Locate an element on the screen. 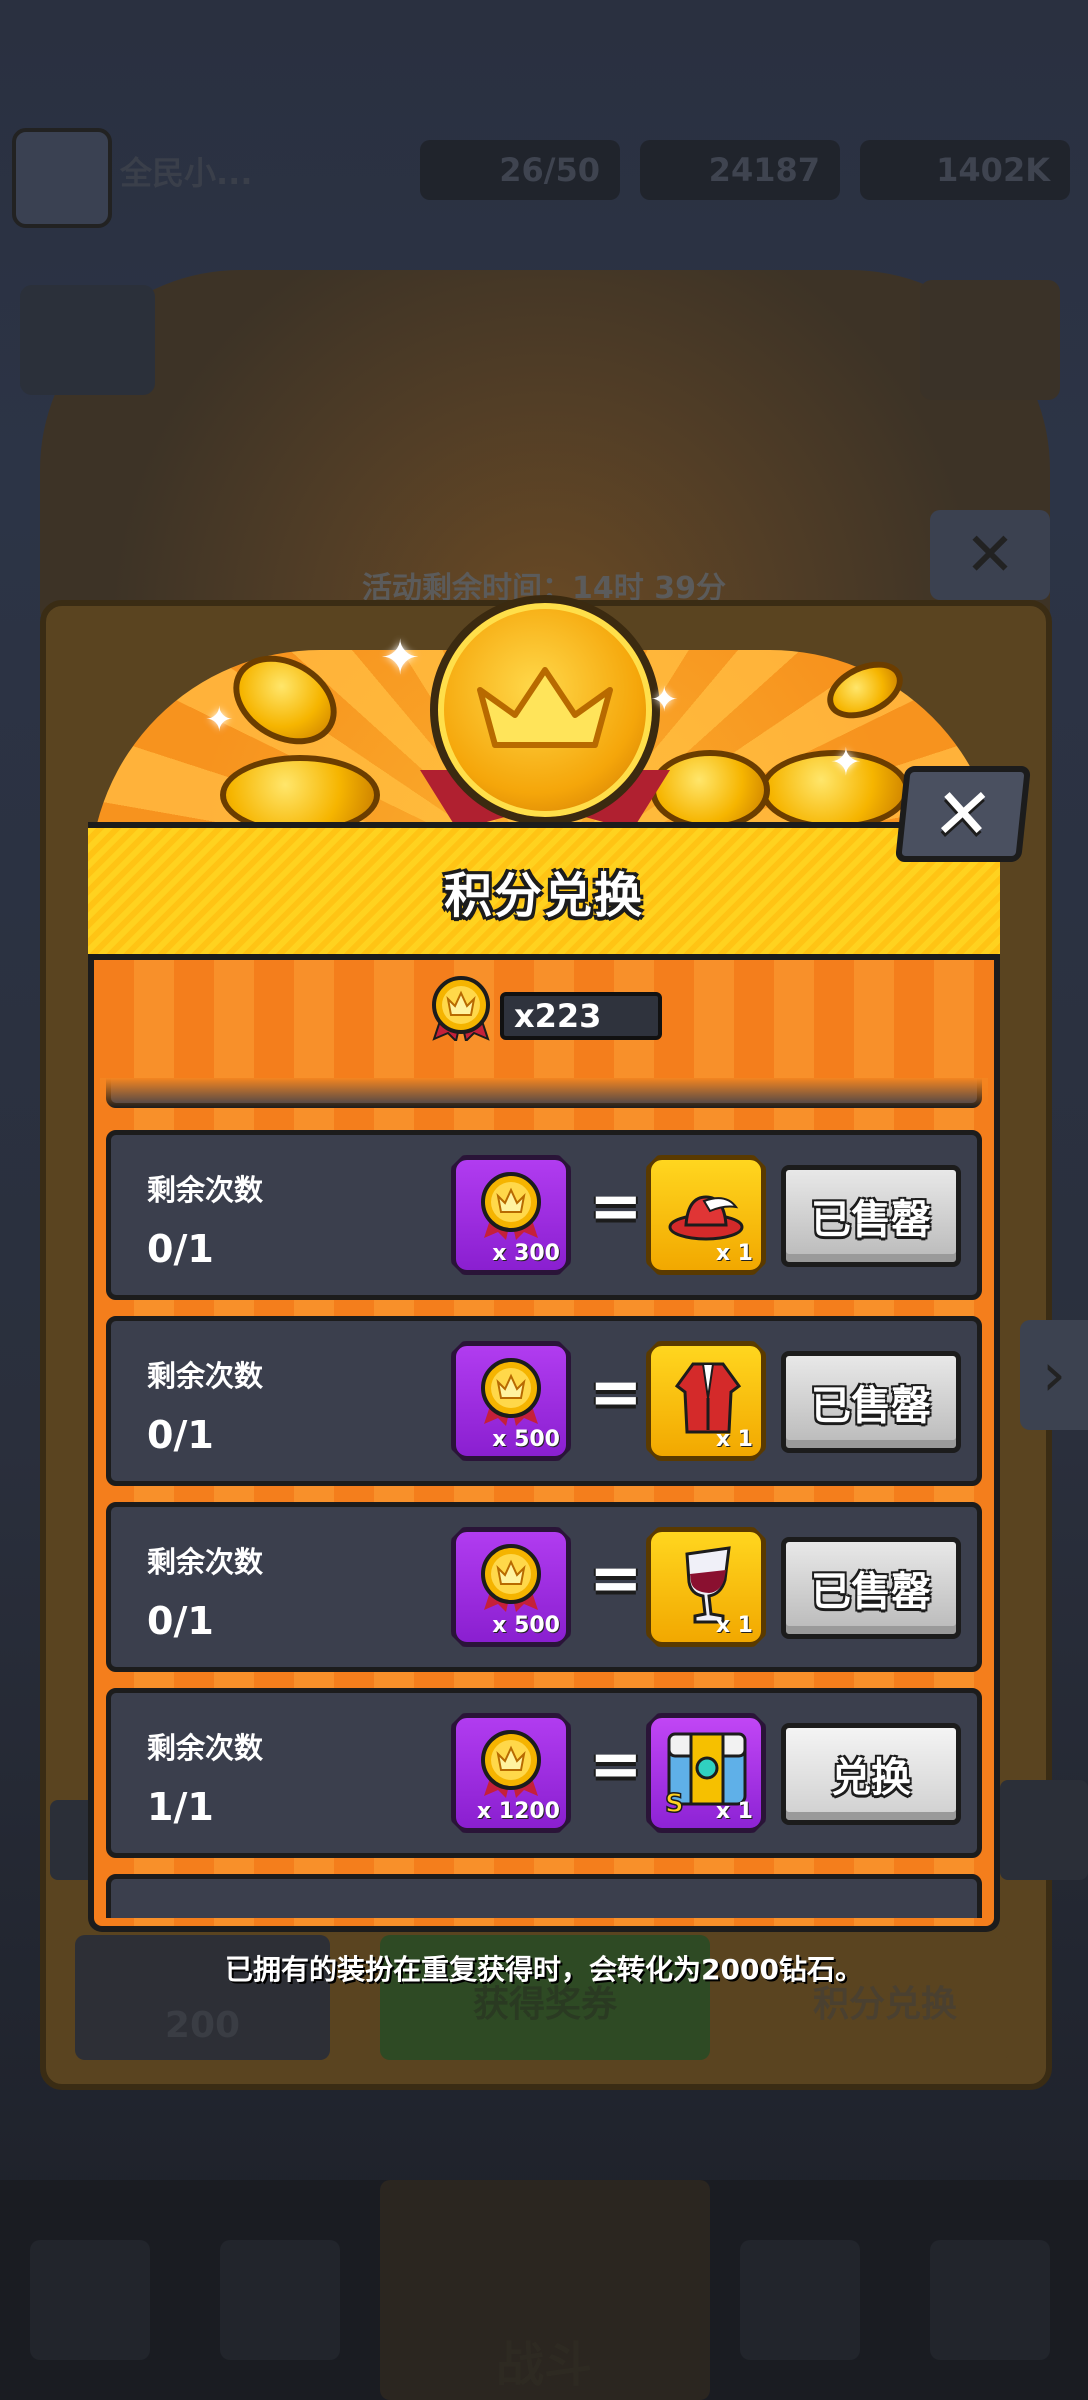  right-side-icon is located at coordinates (1044, 1830).